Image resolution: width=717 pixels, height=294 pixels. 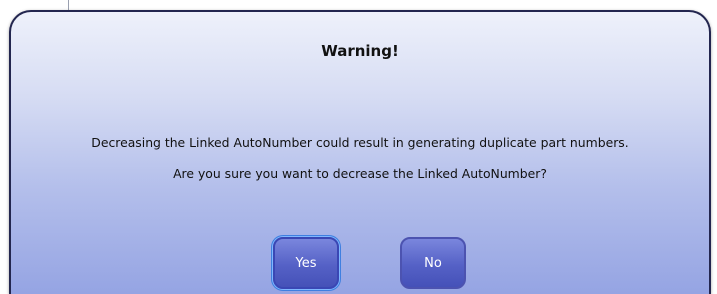 What do you see at coordinates (360, 51) in the screenshot?
I see `dialog-title: Warning!` at bounding box center [360, 51].